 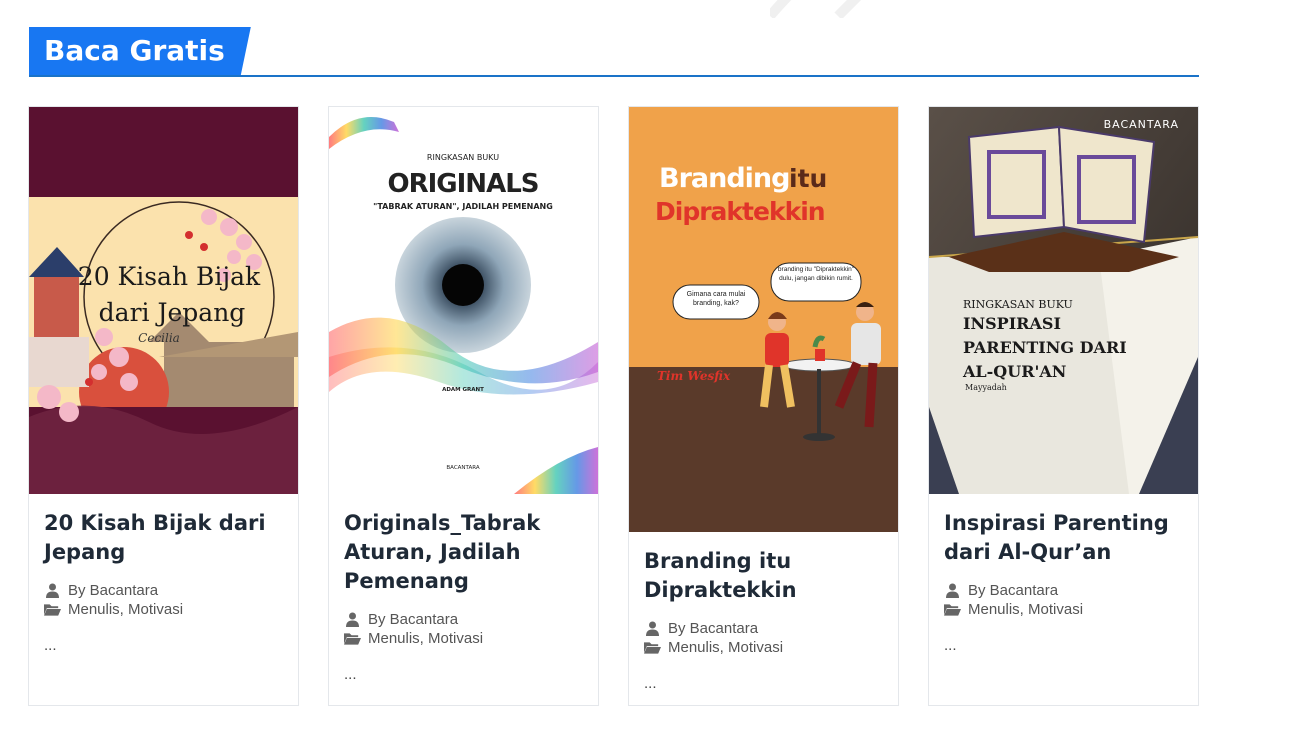 I want to click on svg-text: ADAM GRANT, so click(x=463, y=390).